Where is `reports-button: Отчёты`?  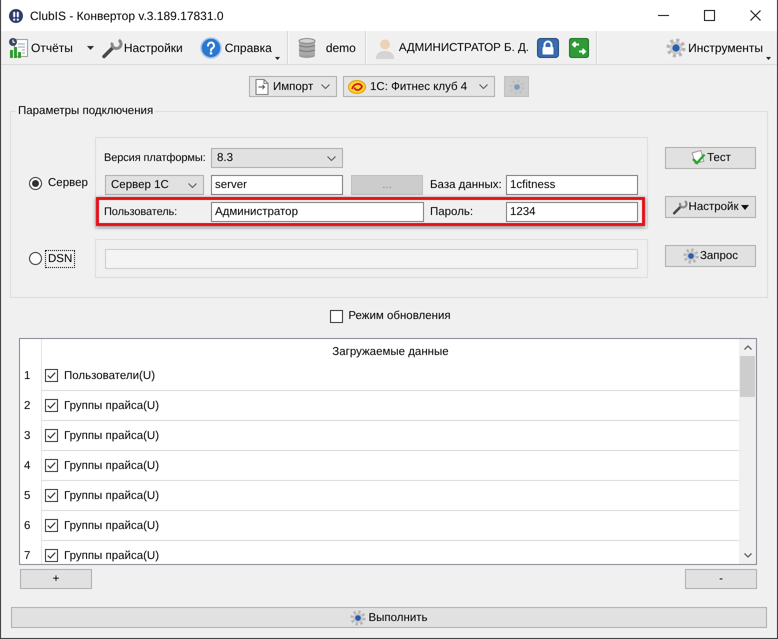 reports-button: Отчёты is located at coordinates (40, 47).